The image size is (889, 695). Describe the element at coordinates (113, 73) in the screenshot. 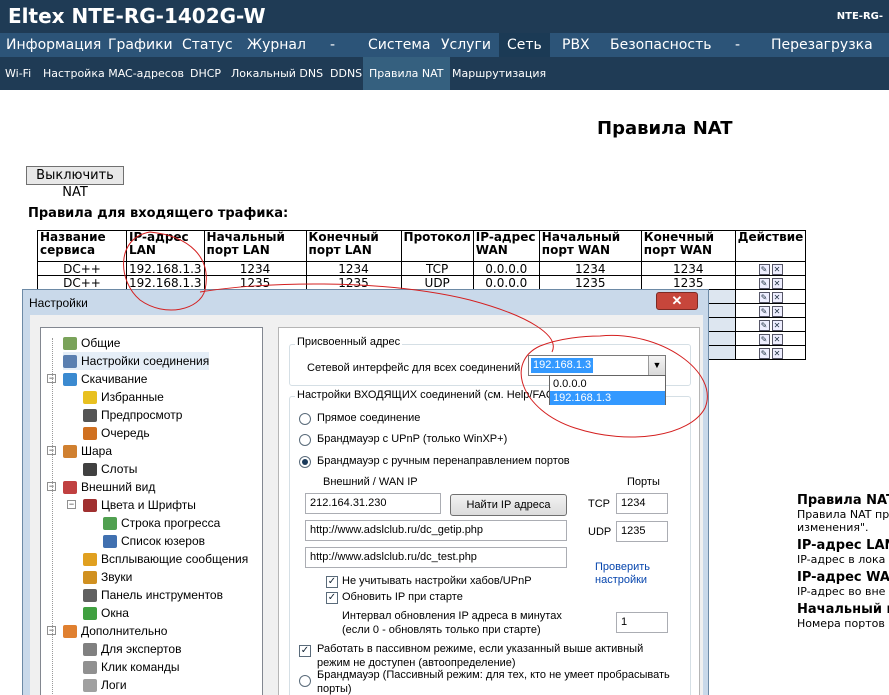

I see `subnav-mac: Настройка MAC-адресов` at that location.